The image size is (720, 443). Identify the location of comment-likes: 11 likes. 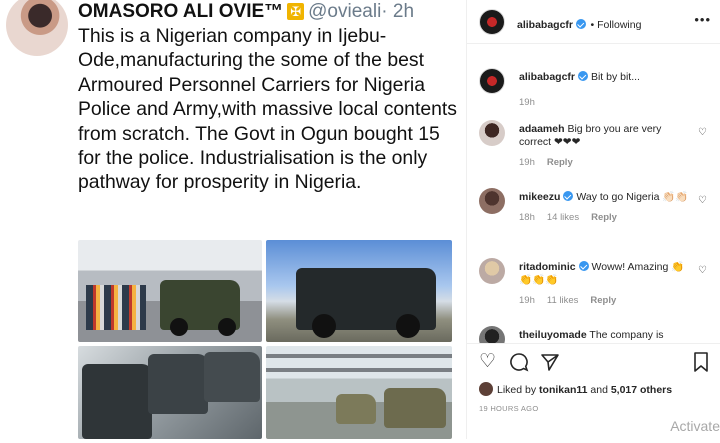
(563, 300).